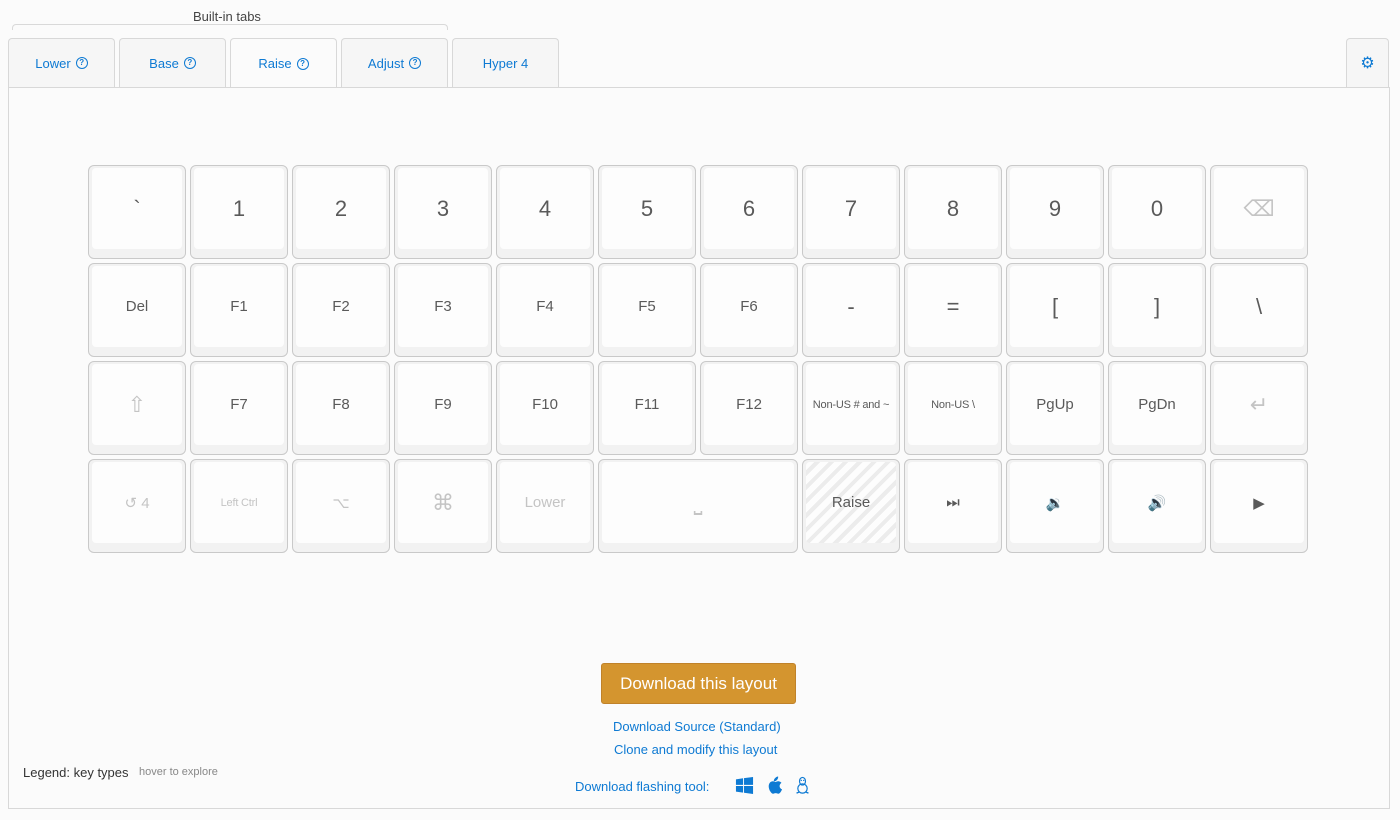 This screenshot has height=820, width=1400. Describe the element at coordinates (749, 208) in the screenshot. I see `key-label: 6` at that location.